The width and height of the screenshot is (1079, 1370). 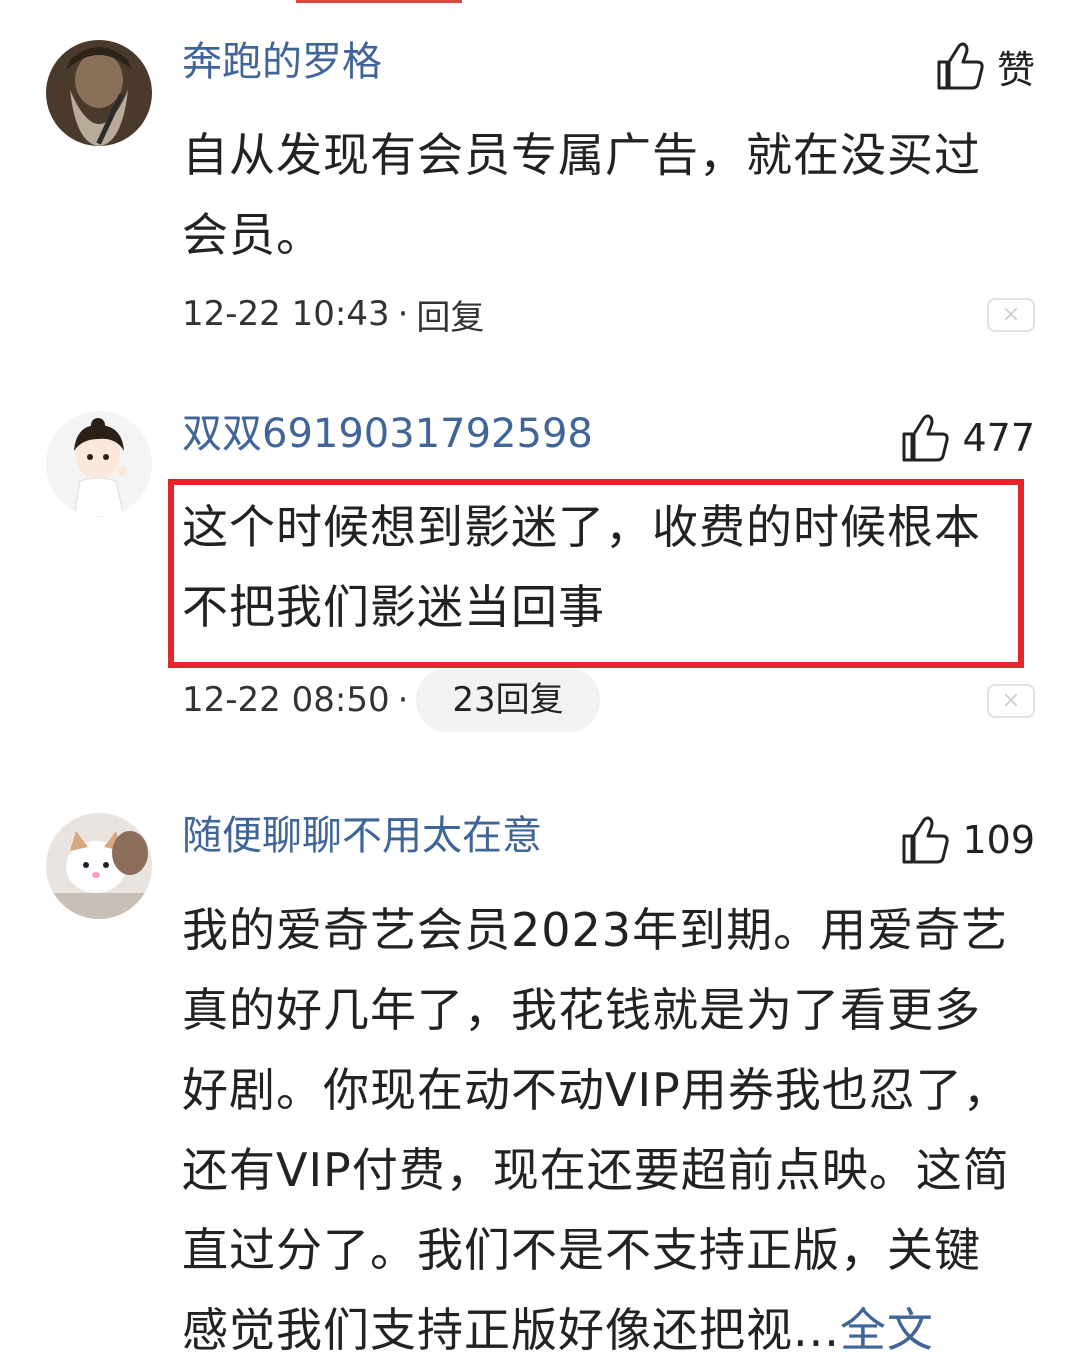 What do you see at coordinates (887, 1330) in the screenshot?
I see `expand-full-text-link: 全文` at bounding box center [887, 1330].